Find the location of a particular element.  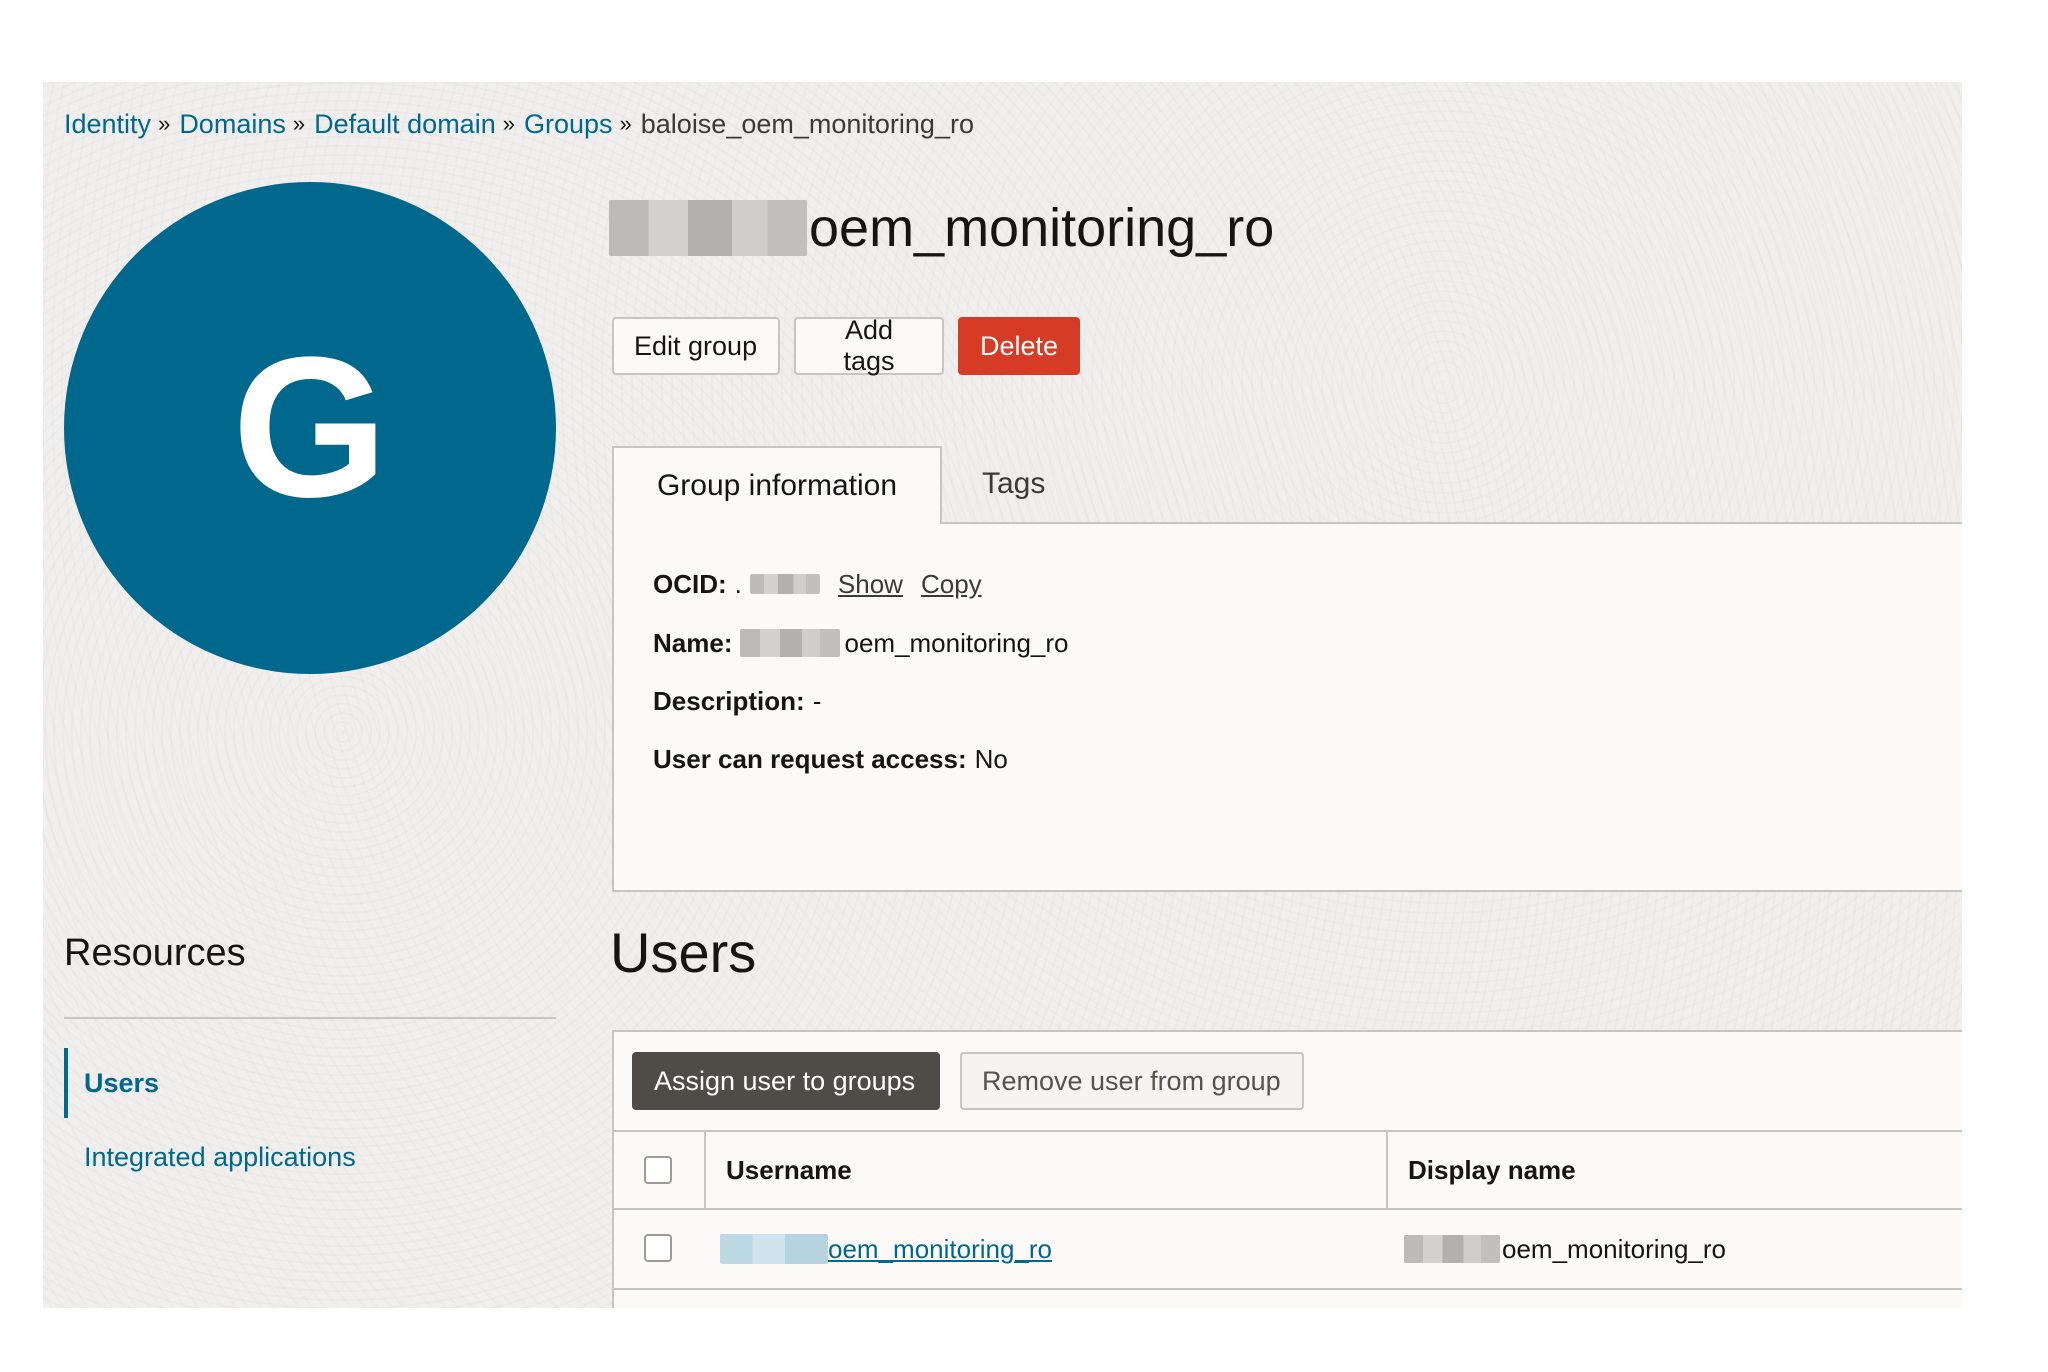

breadcrumb-groups: Groups is located at coordinates (568, 124).